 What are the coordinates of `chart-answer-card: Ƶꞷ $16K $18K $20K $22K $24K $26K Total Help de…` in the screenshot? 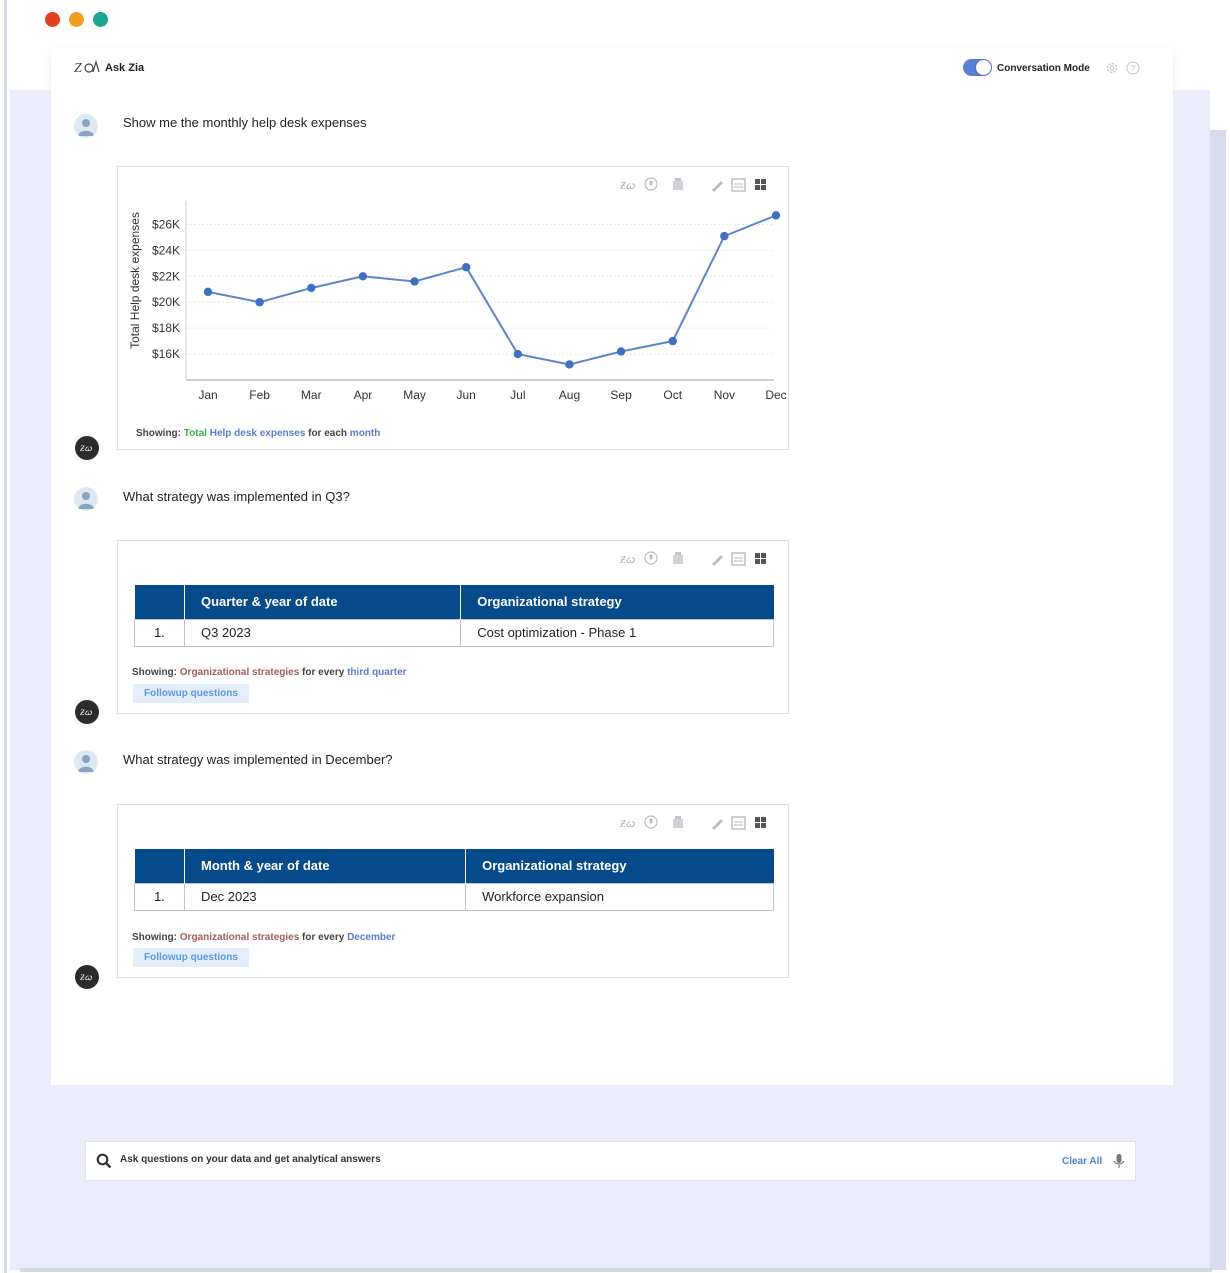 It's located at (453, 308).